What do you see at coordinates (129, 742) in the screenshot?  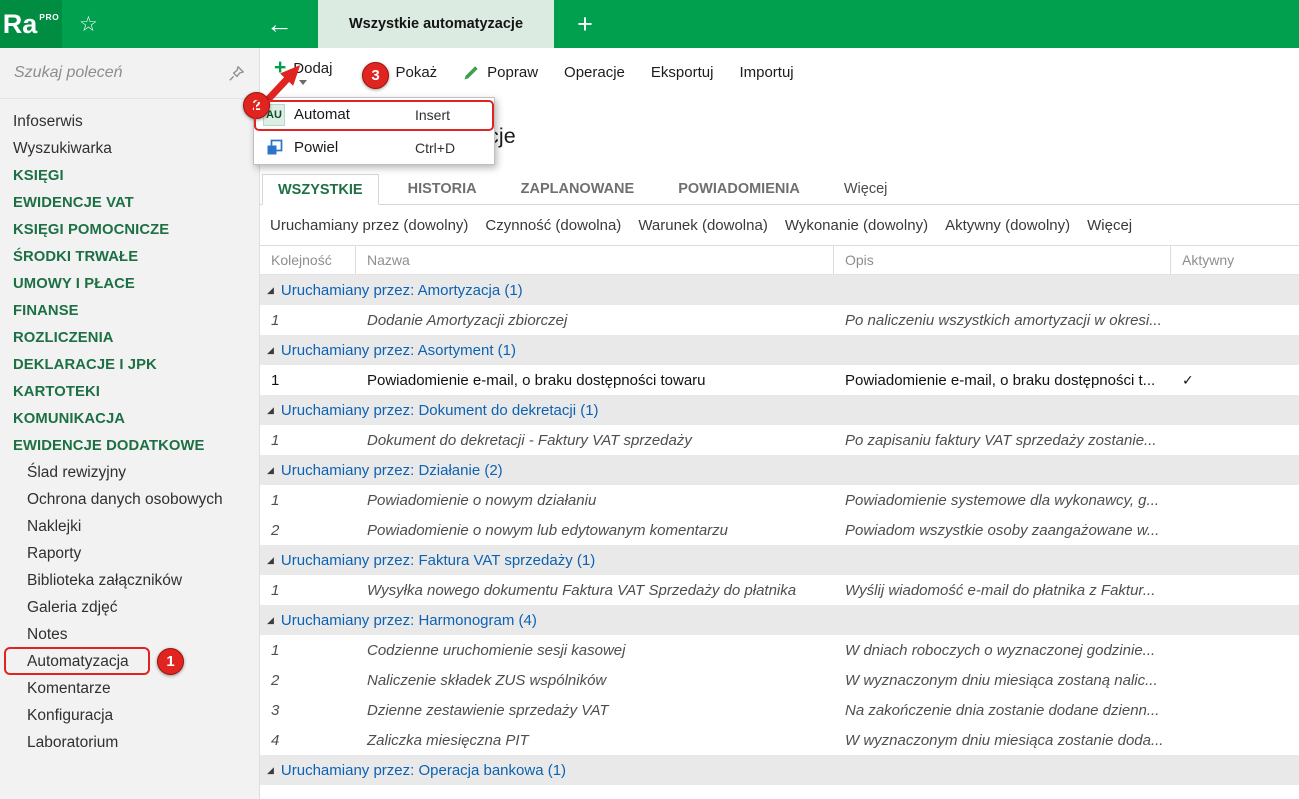 I see `sidebar-item-laboratorium: Laboratorium` at bounding box center [129, 742].